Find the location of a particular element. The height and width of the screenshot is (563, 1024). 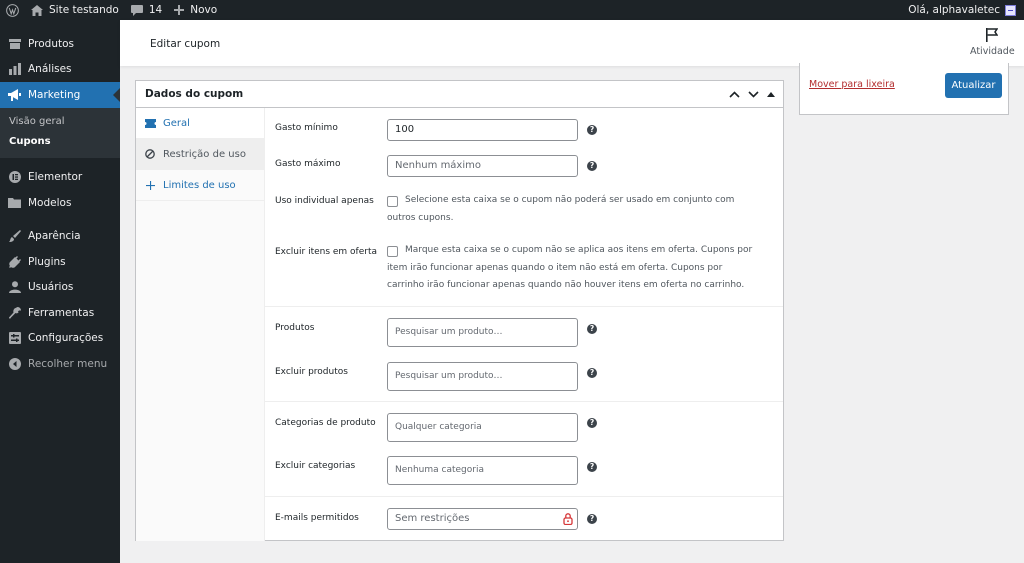

collapse-menu-label: Recolher menu is located at coordinates (68, 363).